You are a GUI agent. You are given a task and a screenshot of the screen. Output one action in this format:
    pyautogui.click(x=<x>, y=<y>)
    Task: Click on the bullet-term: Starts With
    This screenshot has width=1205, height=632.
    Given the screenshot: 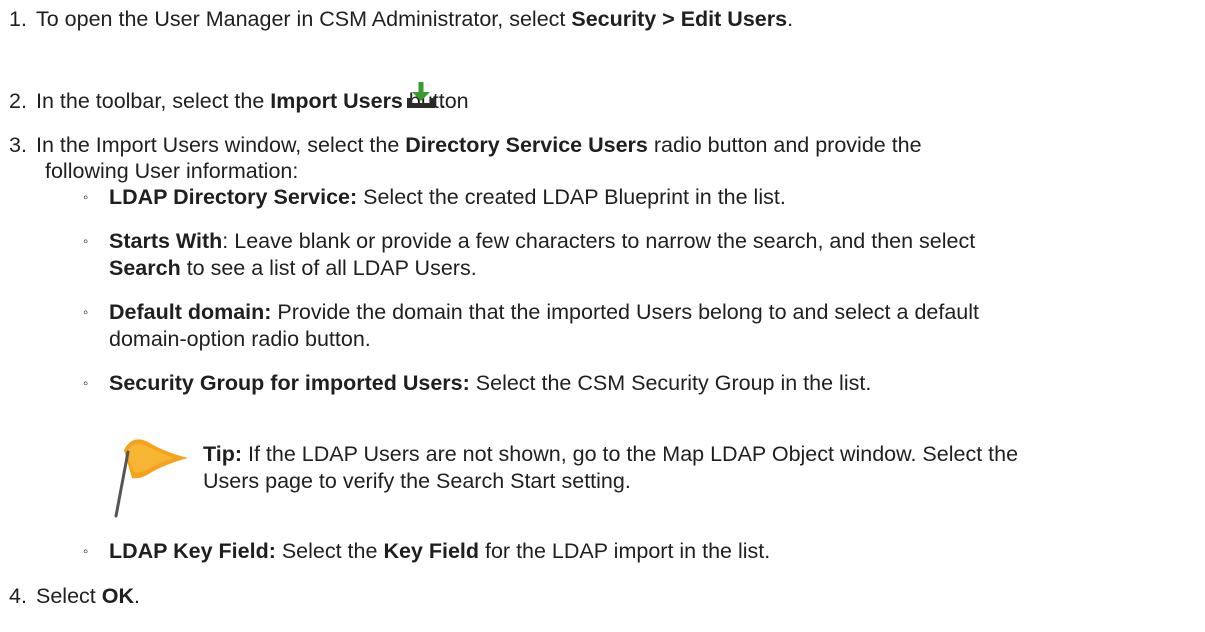 What is the action you would take?
    pyautogui.click(x=166, y=241)
    